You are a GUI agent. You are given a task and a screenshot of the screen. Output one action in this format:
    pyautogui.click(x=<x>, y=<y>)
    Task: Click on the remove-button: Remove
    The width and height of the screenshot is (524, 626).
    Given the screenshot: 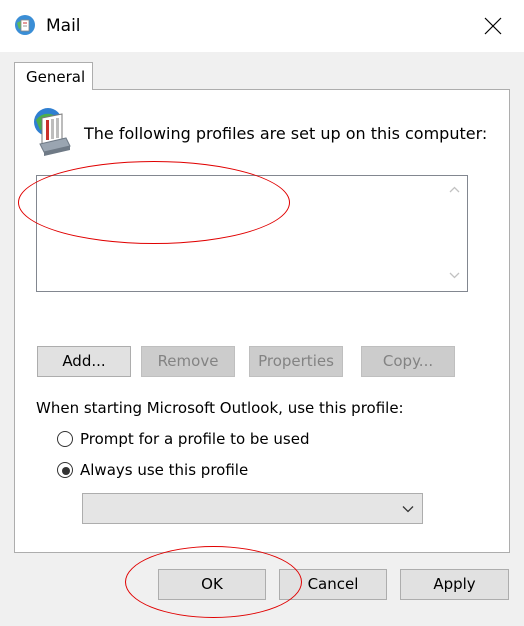 What is the action you would take?
    pyautogui.click(x=188, y=361)
    